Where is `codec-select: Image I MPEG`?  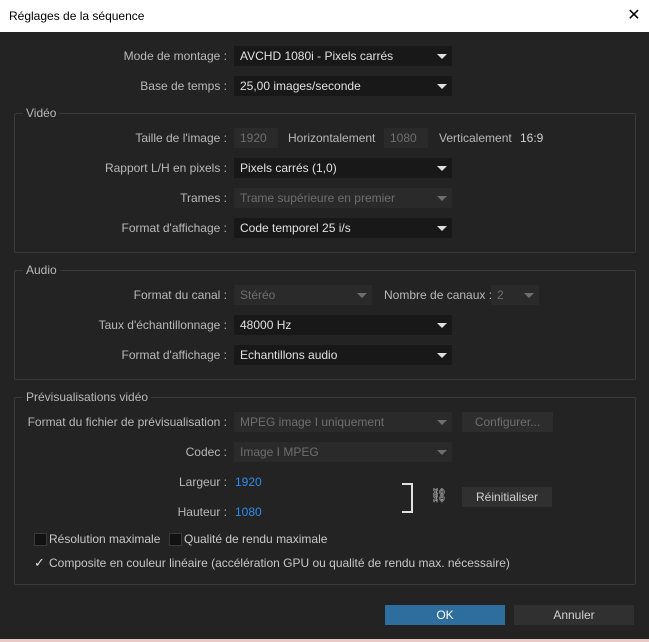 codec-select: Image I MPEG is located at coordinates (343, 452).